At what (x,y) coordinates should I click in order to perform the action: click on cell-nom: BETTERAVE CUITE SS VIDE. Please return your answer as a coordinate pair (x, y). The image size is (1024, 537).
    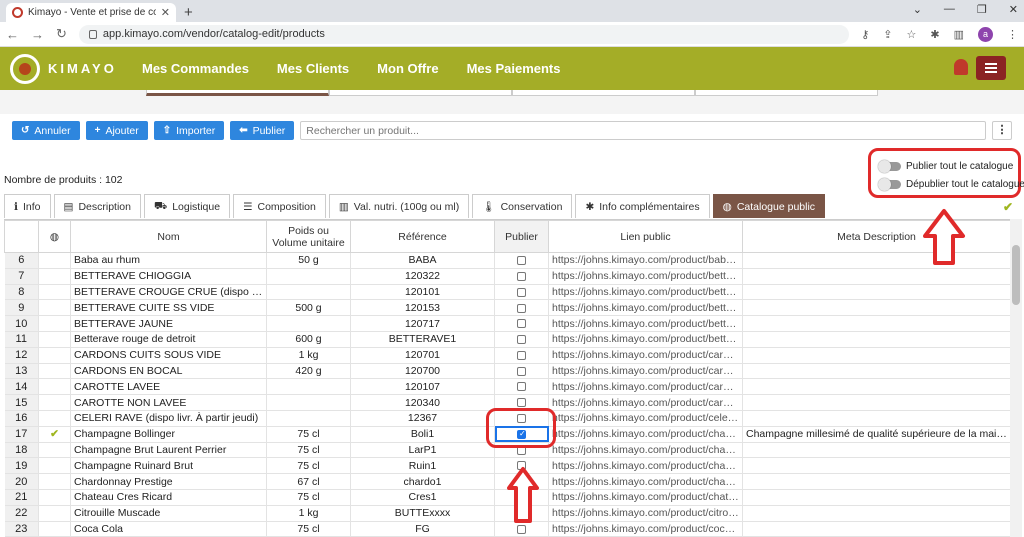
    Looking at the image, I should click on (168, 308).